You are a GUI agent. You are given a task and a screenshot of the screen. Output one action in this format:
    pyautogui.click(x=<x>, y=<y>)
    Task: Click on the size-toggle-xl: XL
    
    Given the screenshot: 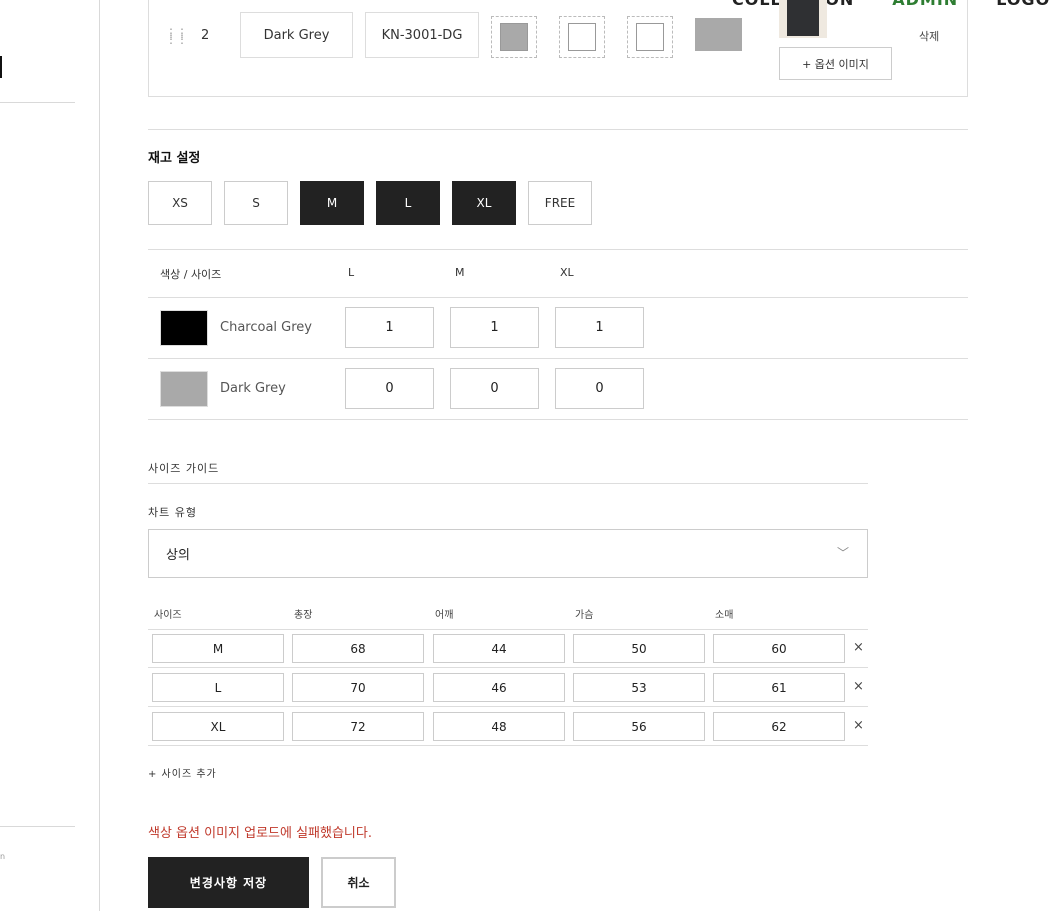 What is the action you would take?
    pyautogui.click(x=484, y=203)
    